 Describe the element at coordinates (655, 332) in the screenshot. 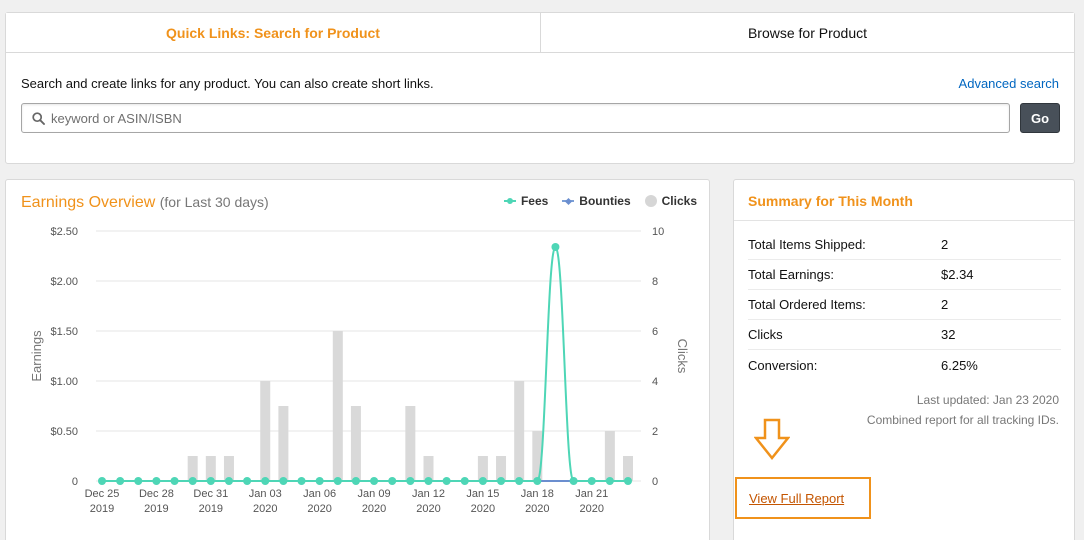

I see `y2-tick-label: 6` at that location.